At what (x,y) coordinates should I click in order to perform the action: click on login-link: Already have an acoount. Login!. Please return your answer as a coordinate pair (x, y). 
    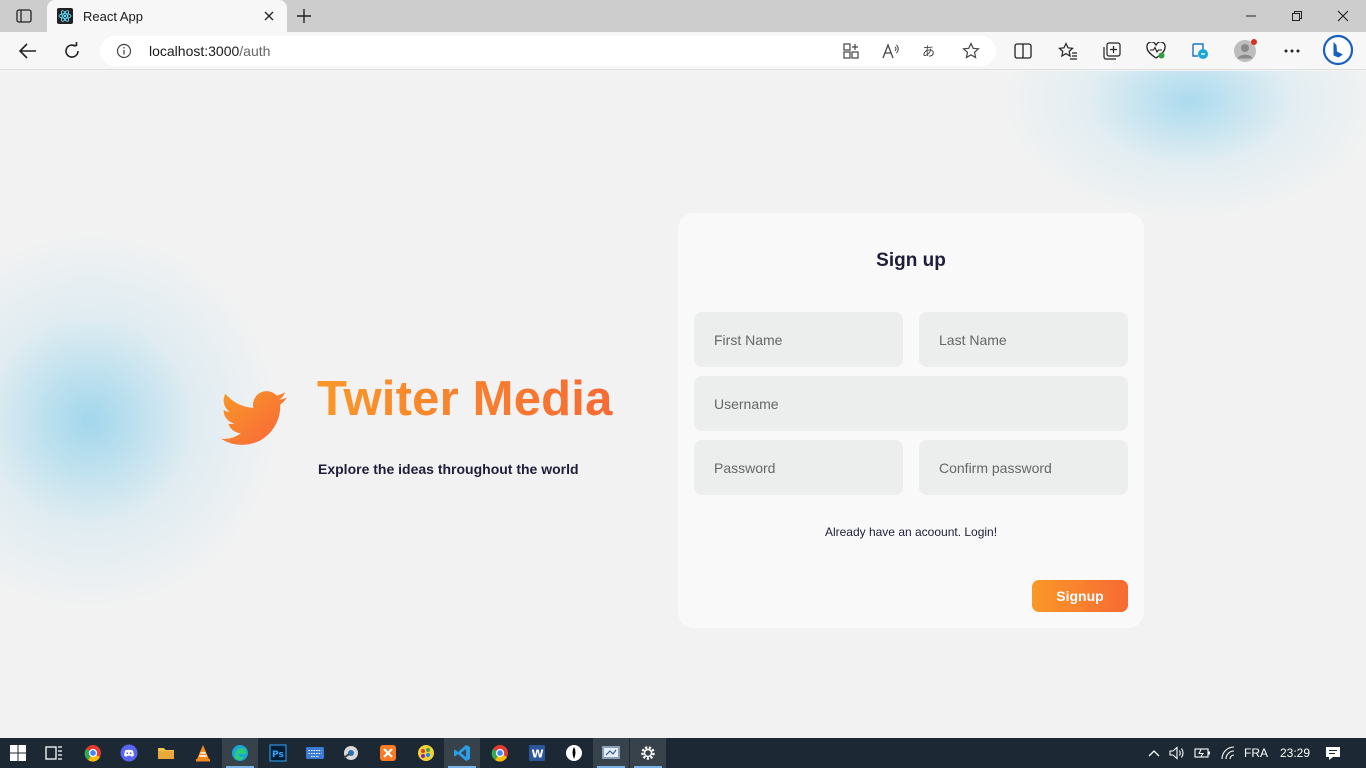
    Looking at the image, I should click on (911, 532).